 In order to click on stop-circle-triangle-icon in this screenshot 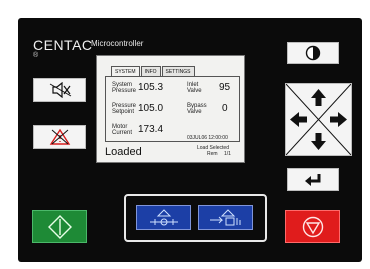, I will do `click(312, 226)`.